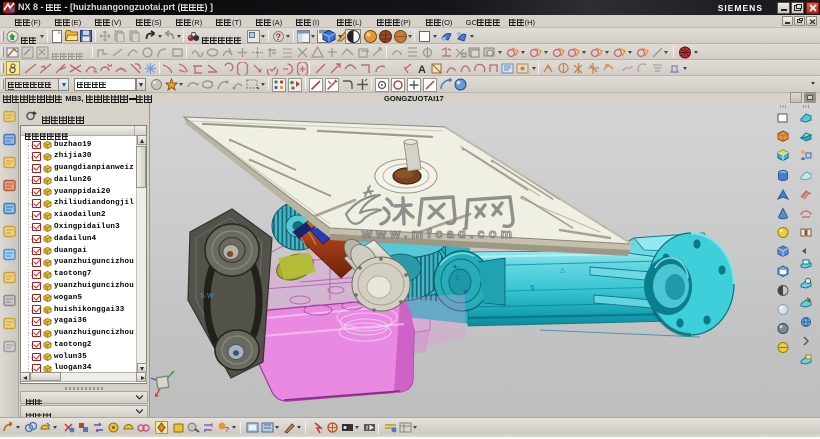  Describe the element at coordinates (207, 296) in the screenshot. I see `svg-text: S·W` at that location.